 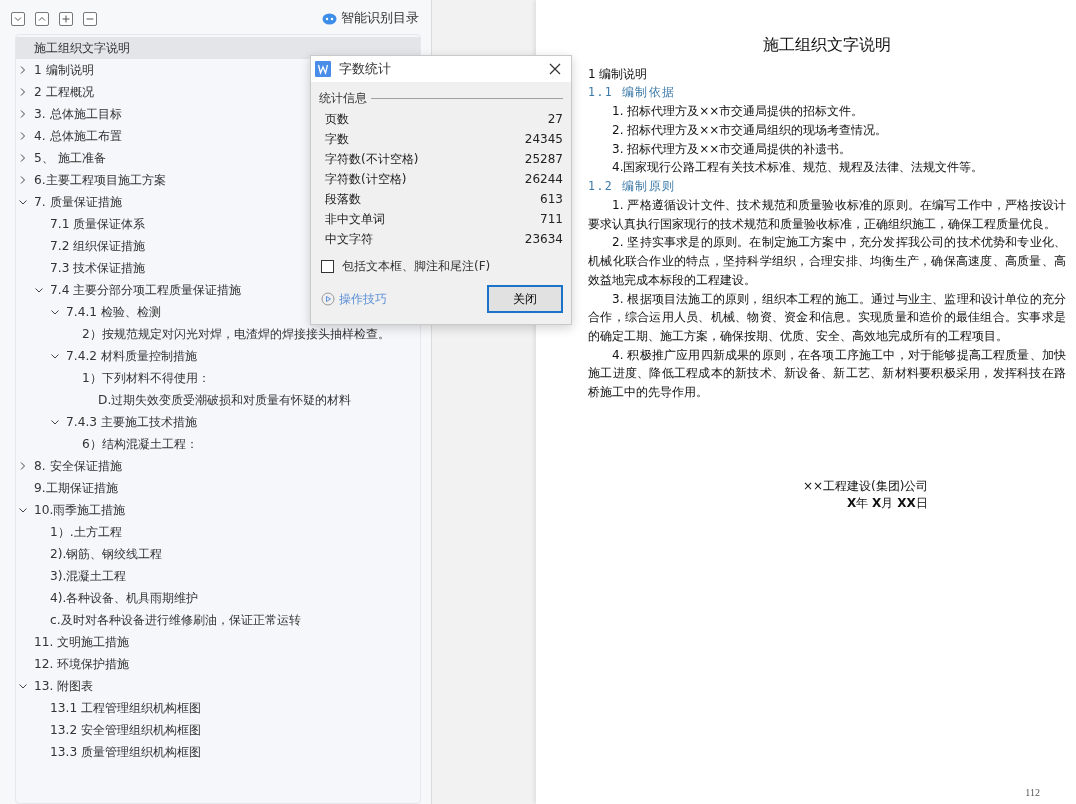 What do you see at coordinates (551, 199) in the screenshot?
I see `stat-value: 613` at bounding box center [551, 199].